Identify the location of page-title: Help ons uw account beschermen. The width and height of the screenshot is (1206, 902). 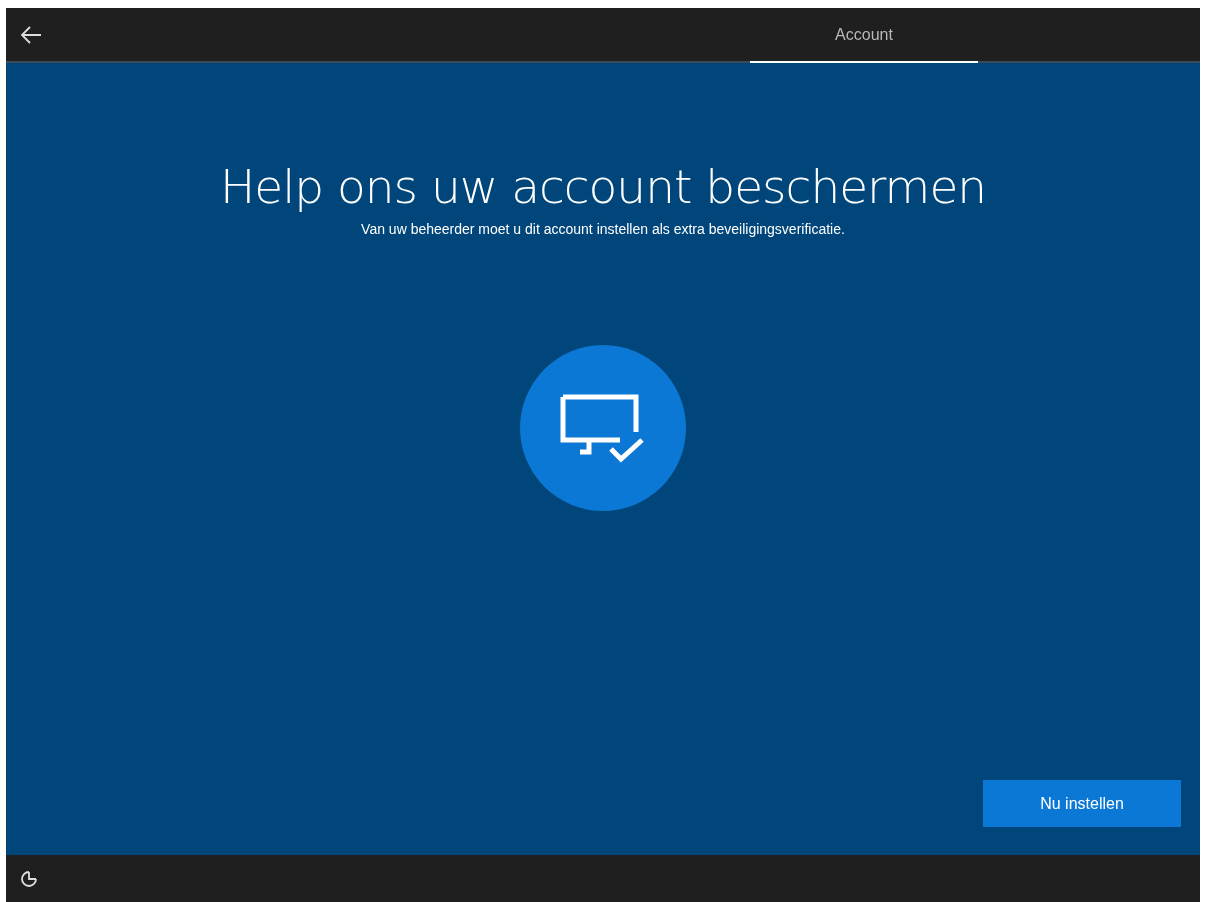
(603, 187).